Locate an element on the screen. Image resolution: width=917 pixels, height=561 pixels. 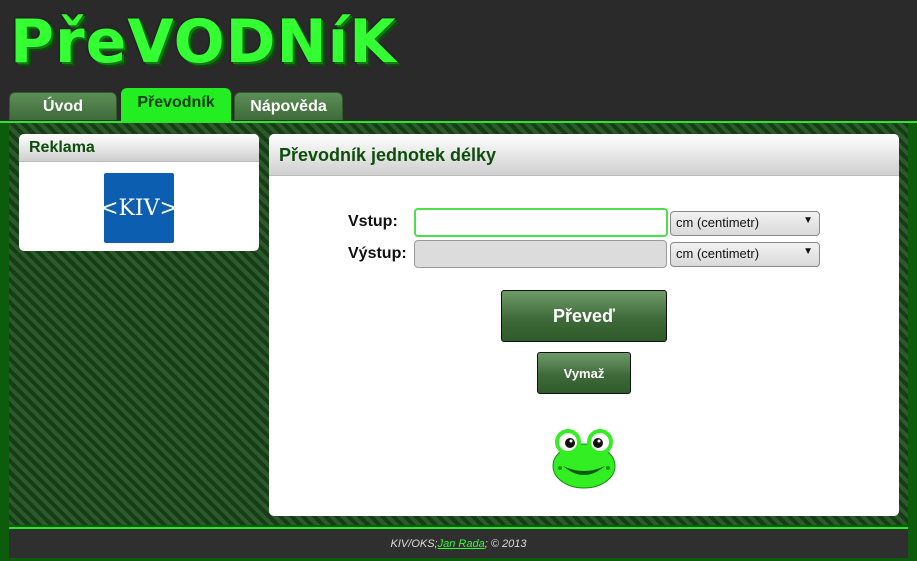
site-footer: KIV/OKS; Jan Rada ; © 2013 is located at coordinates (458, 542).